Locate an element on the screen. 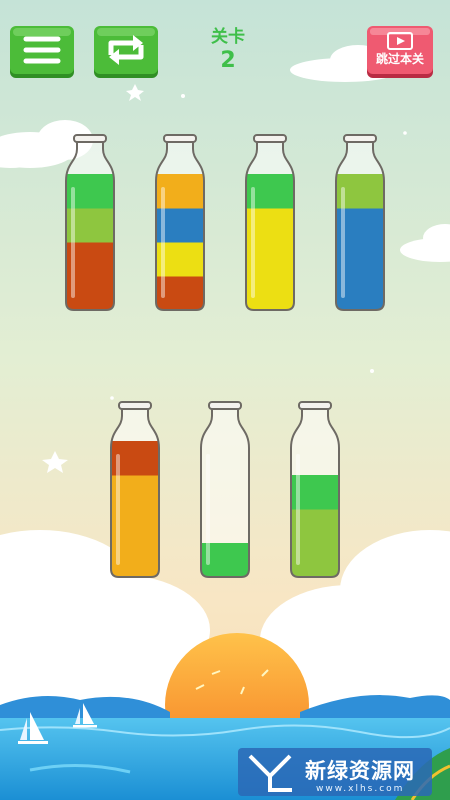  restart-button is located at coordinates (126, 52).